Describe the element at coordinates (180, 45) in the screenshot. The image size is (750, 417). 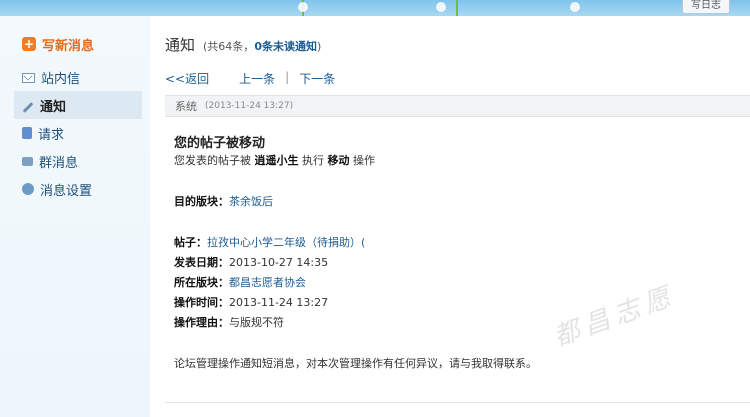
I see `page-title: 通知` at that location.